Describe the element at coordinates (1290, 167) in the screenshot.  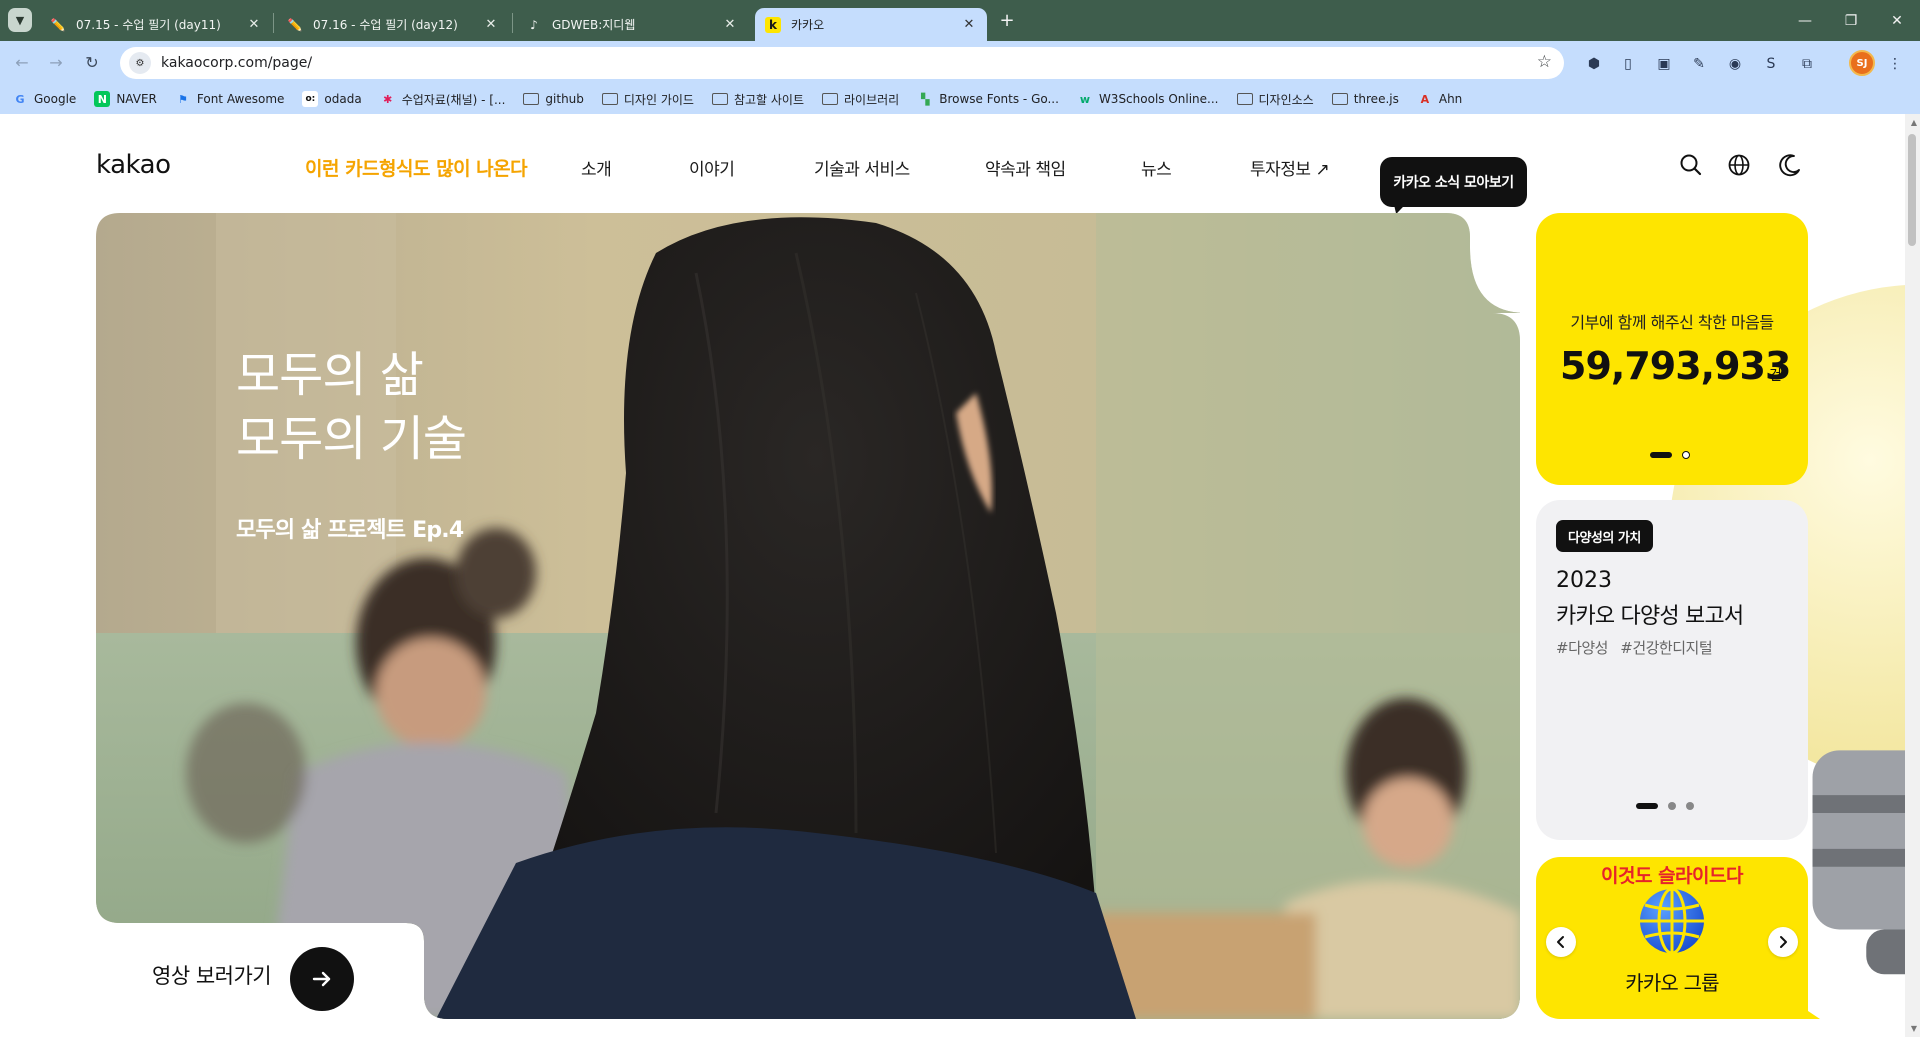
I see `nav-investor: 투자정보 ↗` at that location.